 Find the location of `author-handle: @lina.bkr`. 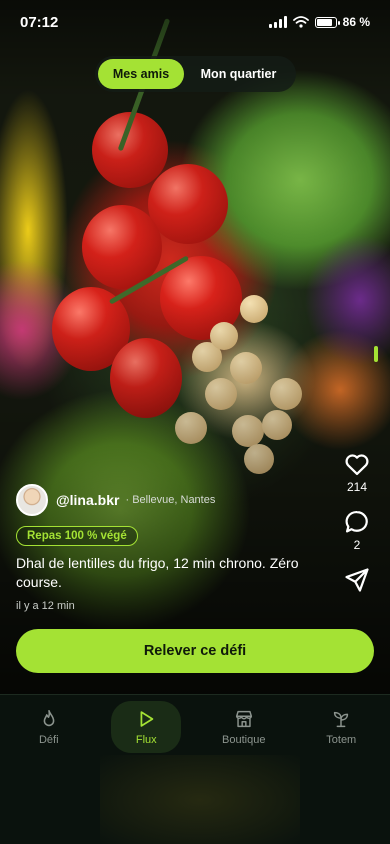

author-handle: @lina.bkr is located at coordinates (87, 500).